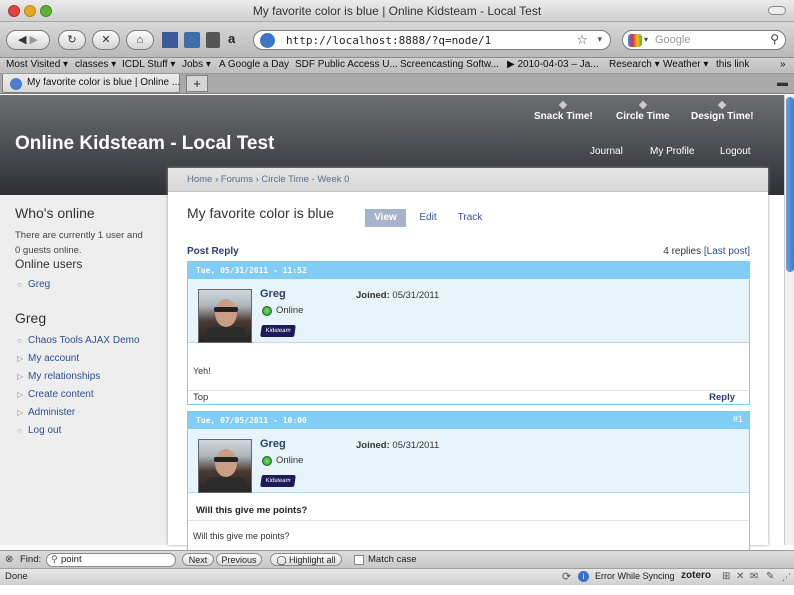  I want to click on online-status: Online, so click(290, 460).